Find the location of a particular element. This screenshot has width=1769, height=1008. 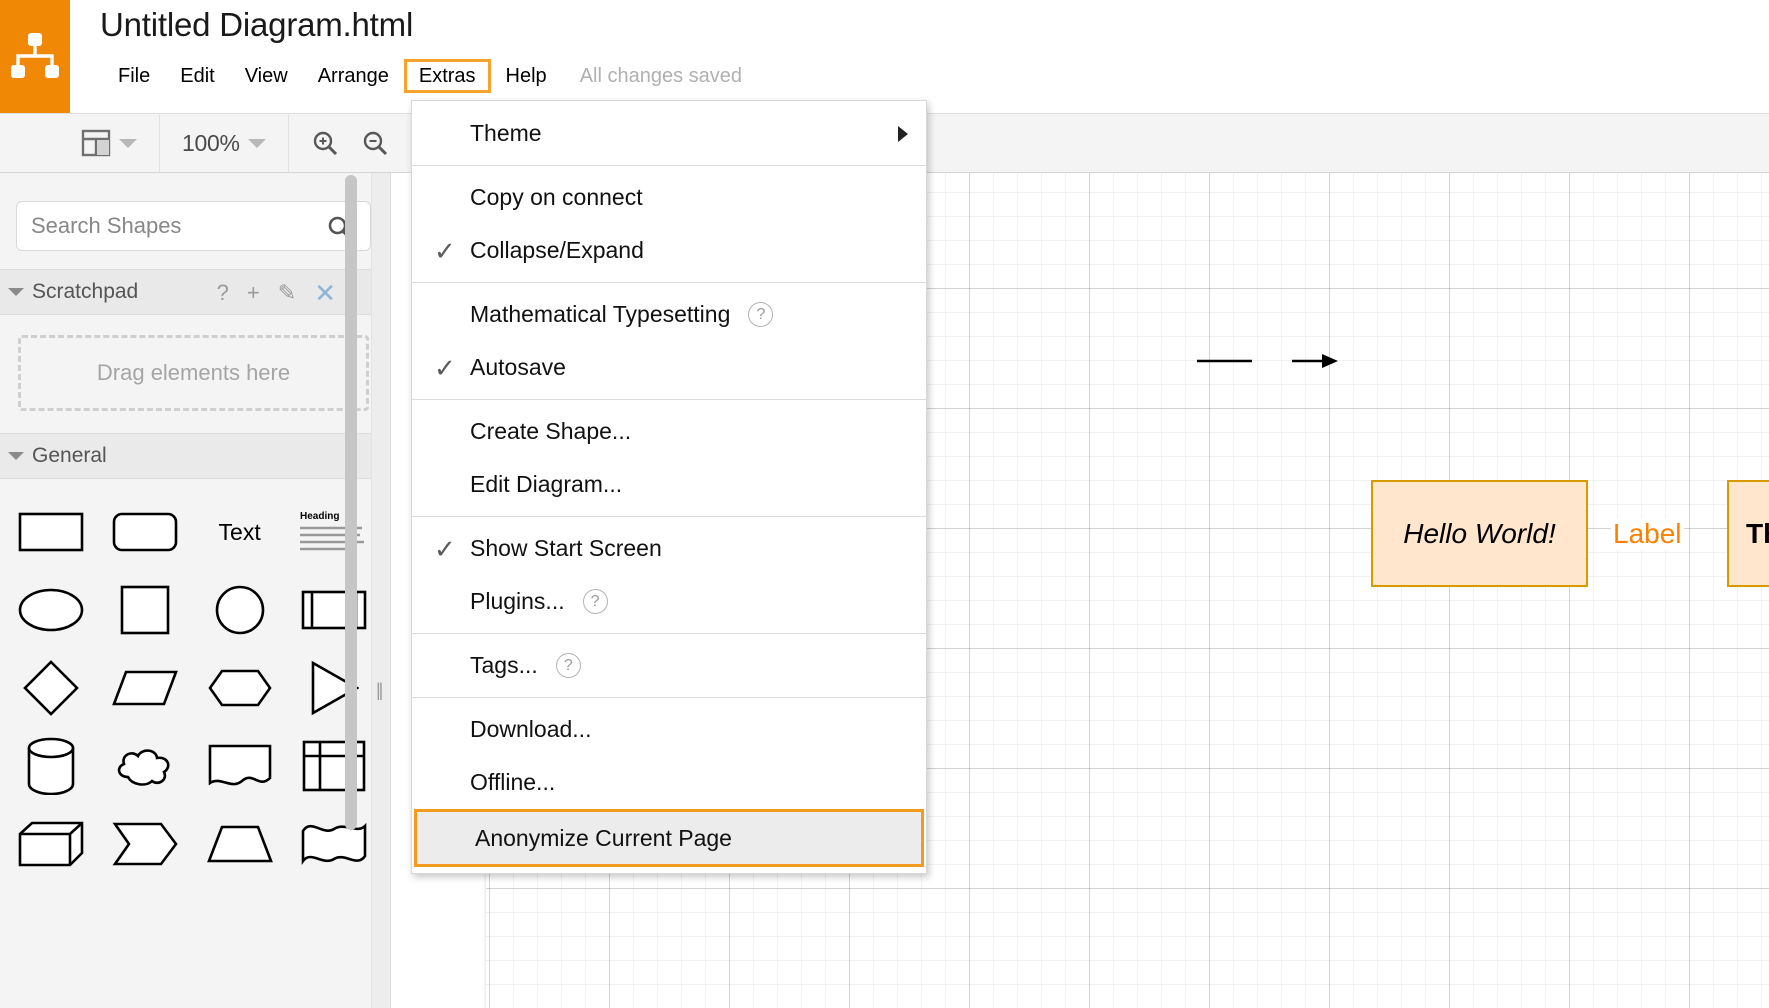

scratchpad-close-icon: ✕ is located at coordinates (325, 293).